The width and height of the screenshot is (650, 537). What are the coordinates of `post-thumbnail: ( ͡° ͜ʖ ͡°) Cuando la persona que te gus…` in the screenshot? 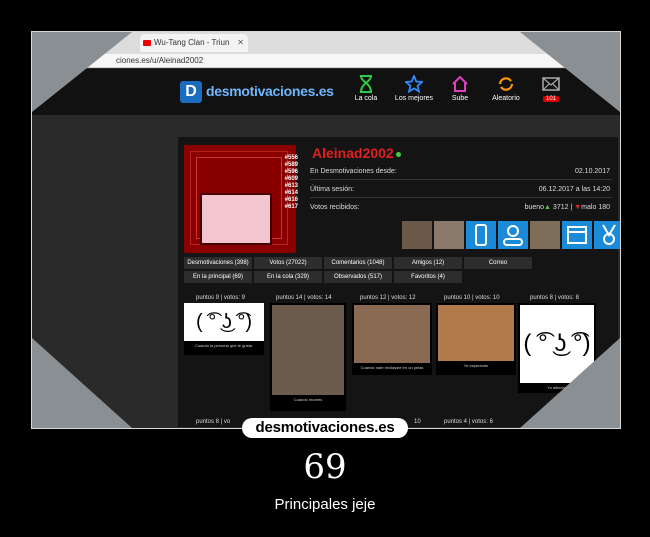 It's located at (224, 329).